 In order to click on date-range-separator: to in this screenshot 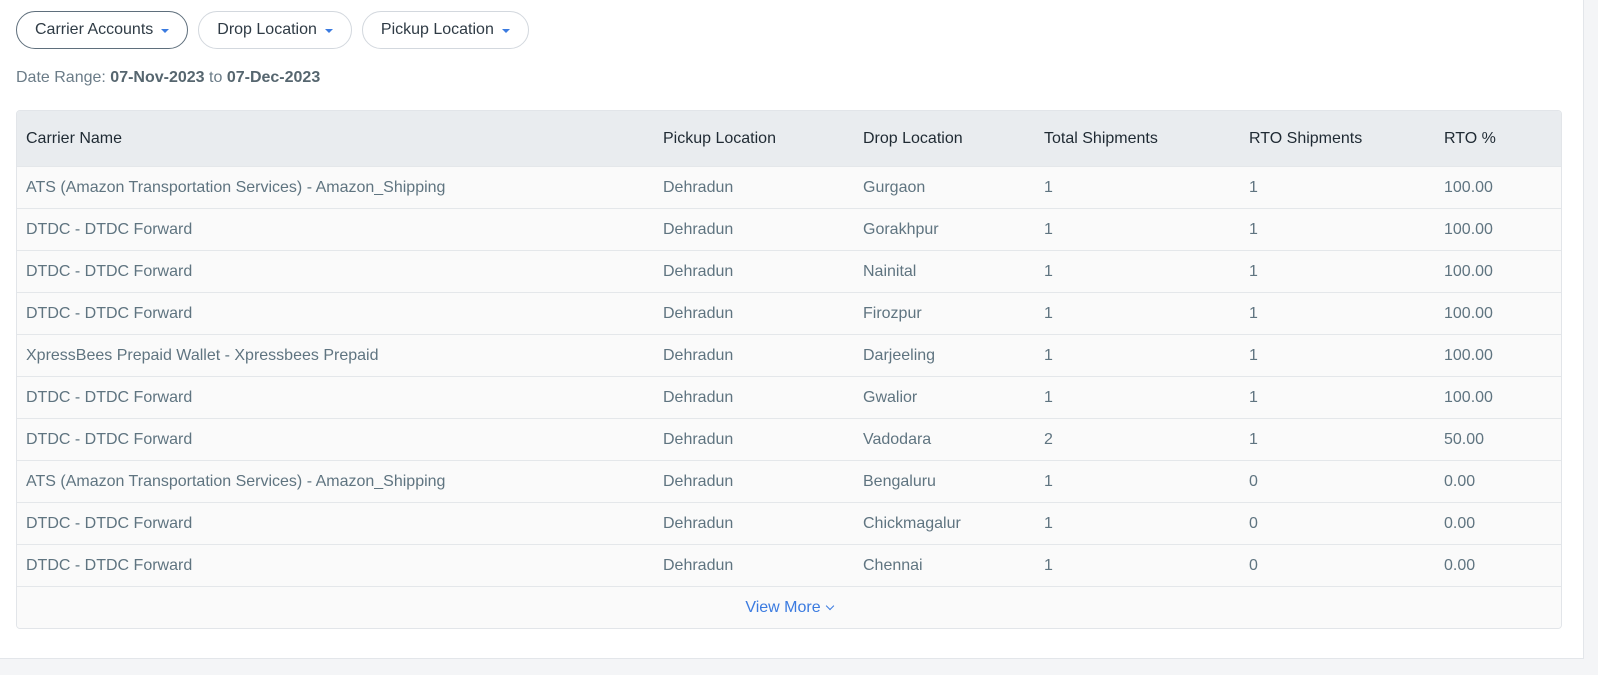, I will do `click(216, 77)`.